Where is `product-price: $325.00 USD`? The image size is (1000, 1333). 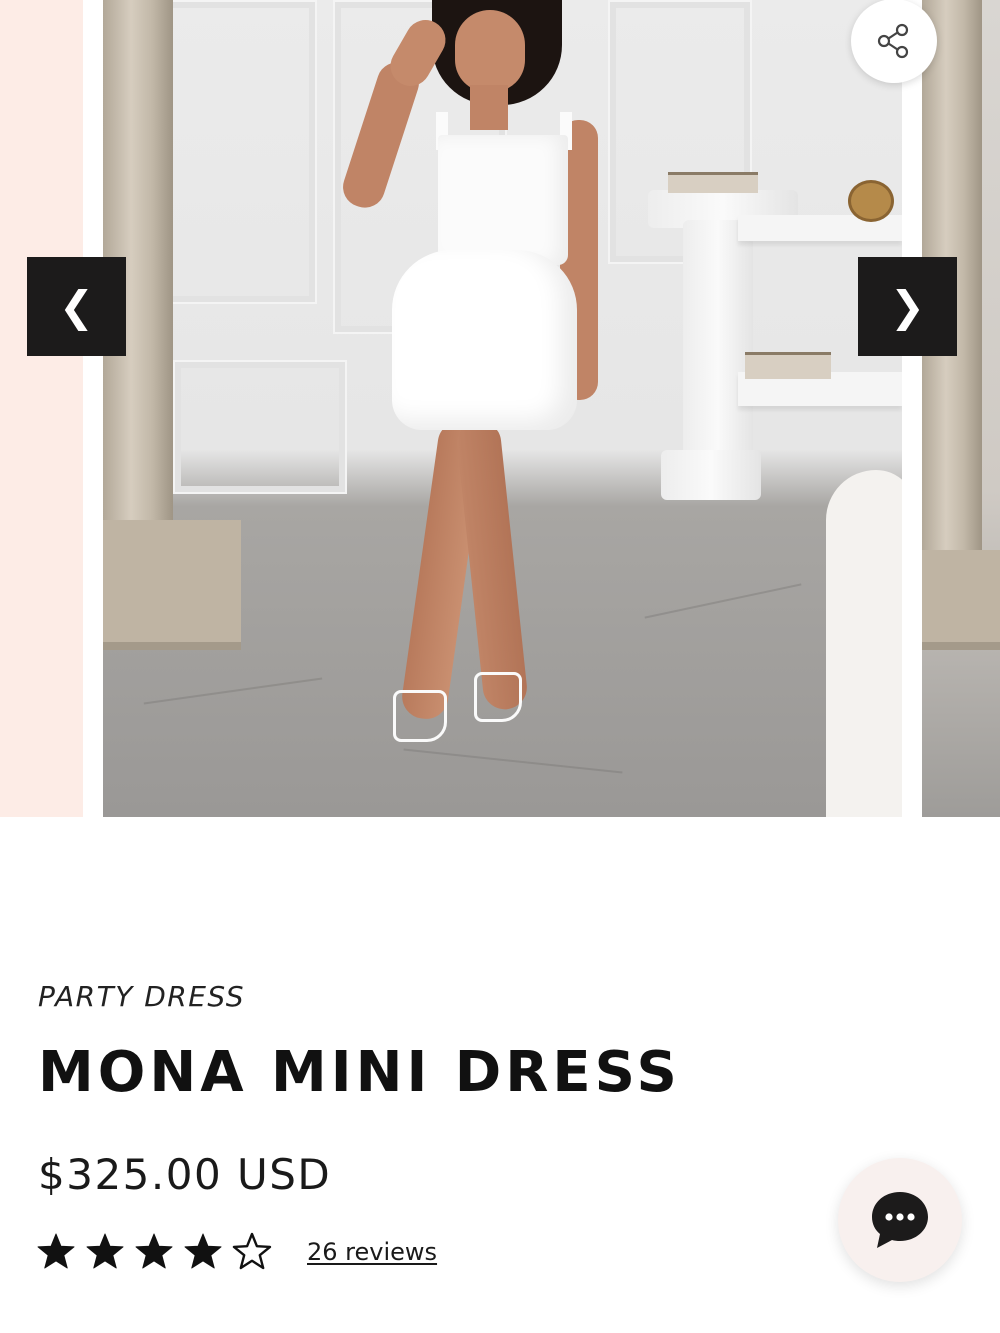 product-price: $325.00 USD is located at coordinates (185, 1174).